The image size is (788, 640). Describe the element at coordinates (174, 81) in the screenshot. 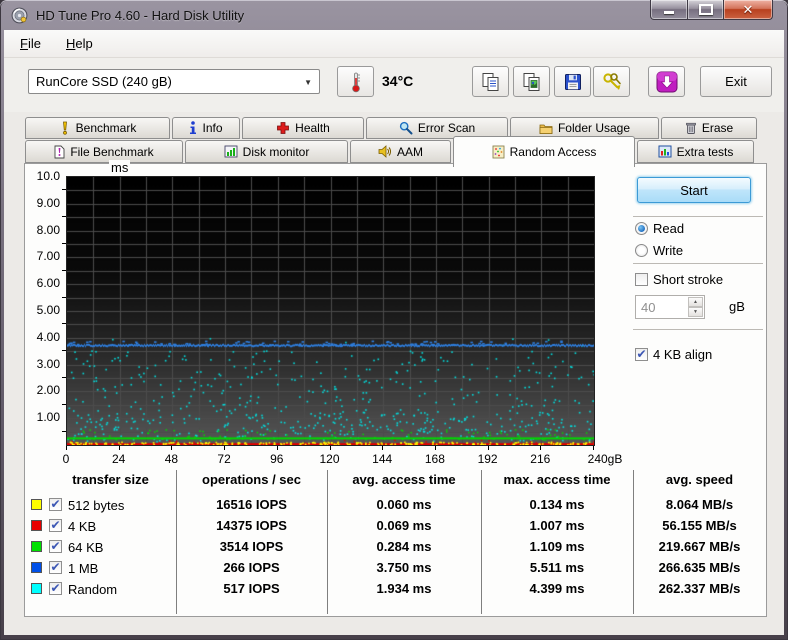

I see `drive-select-dropdown: RunCore SSD (240 gB) ▼` at that location.